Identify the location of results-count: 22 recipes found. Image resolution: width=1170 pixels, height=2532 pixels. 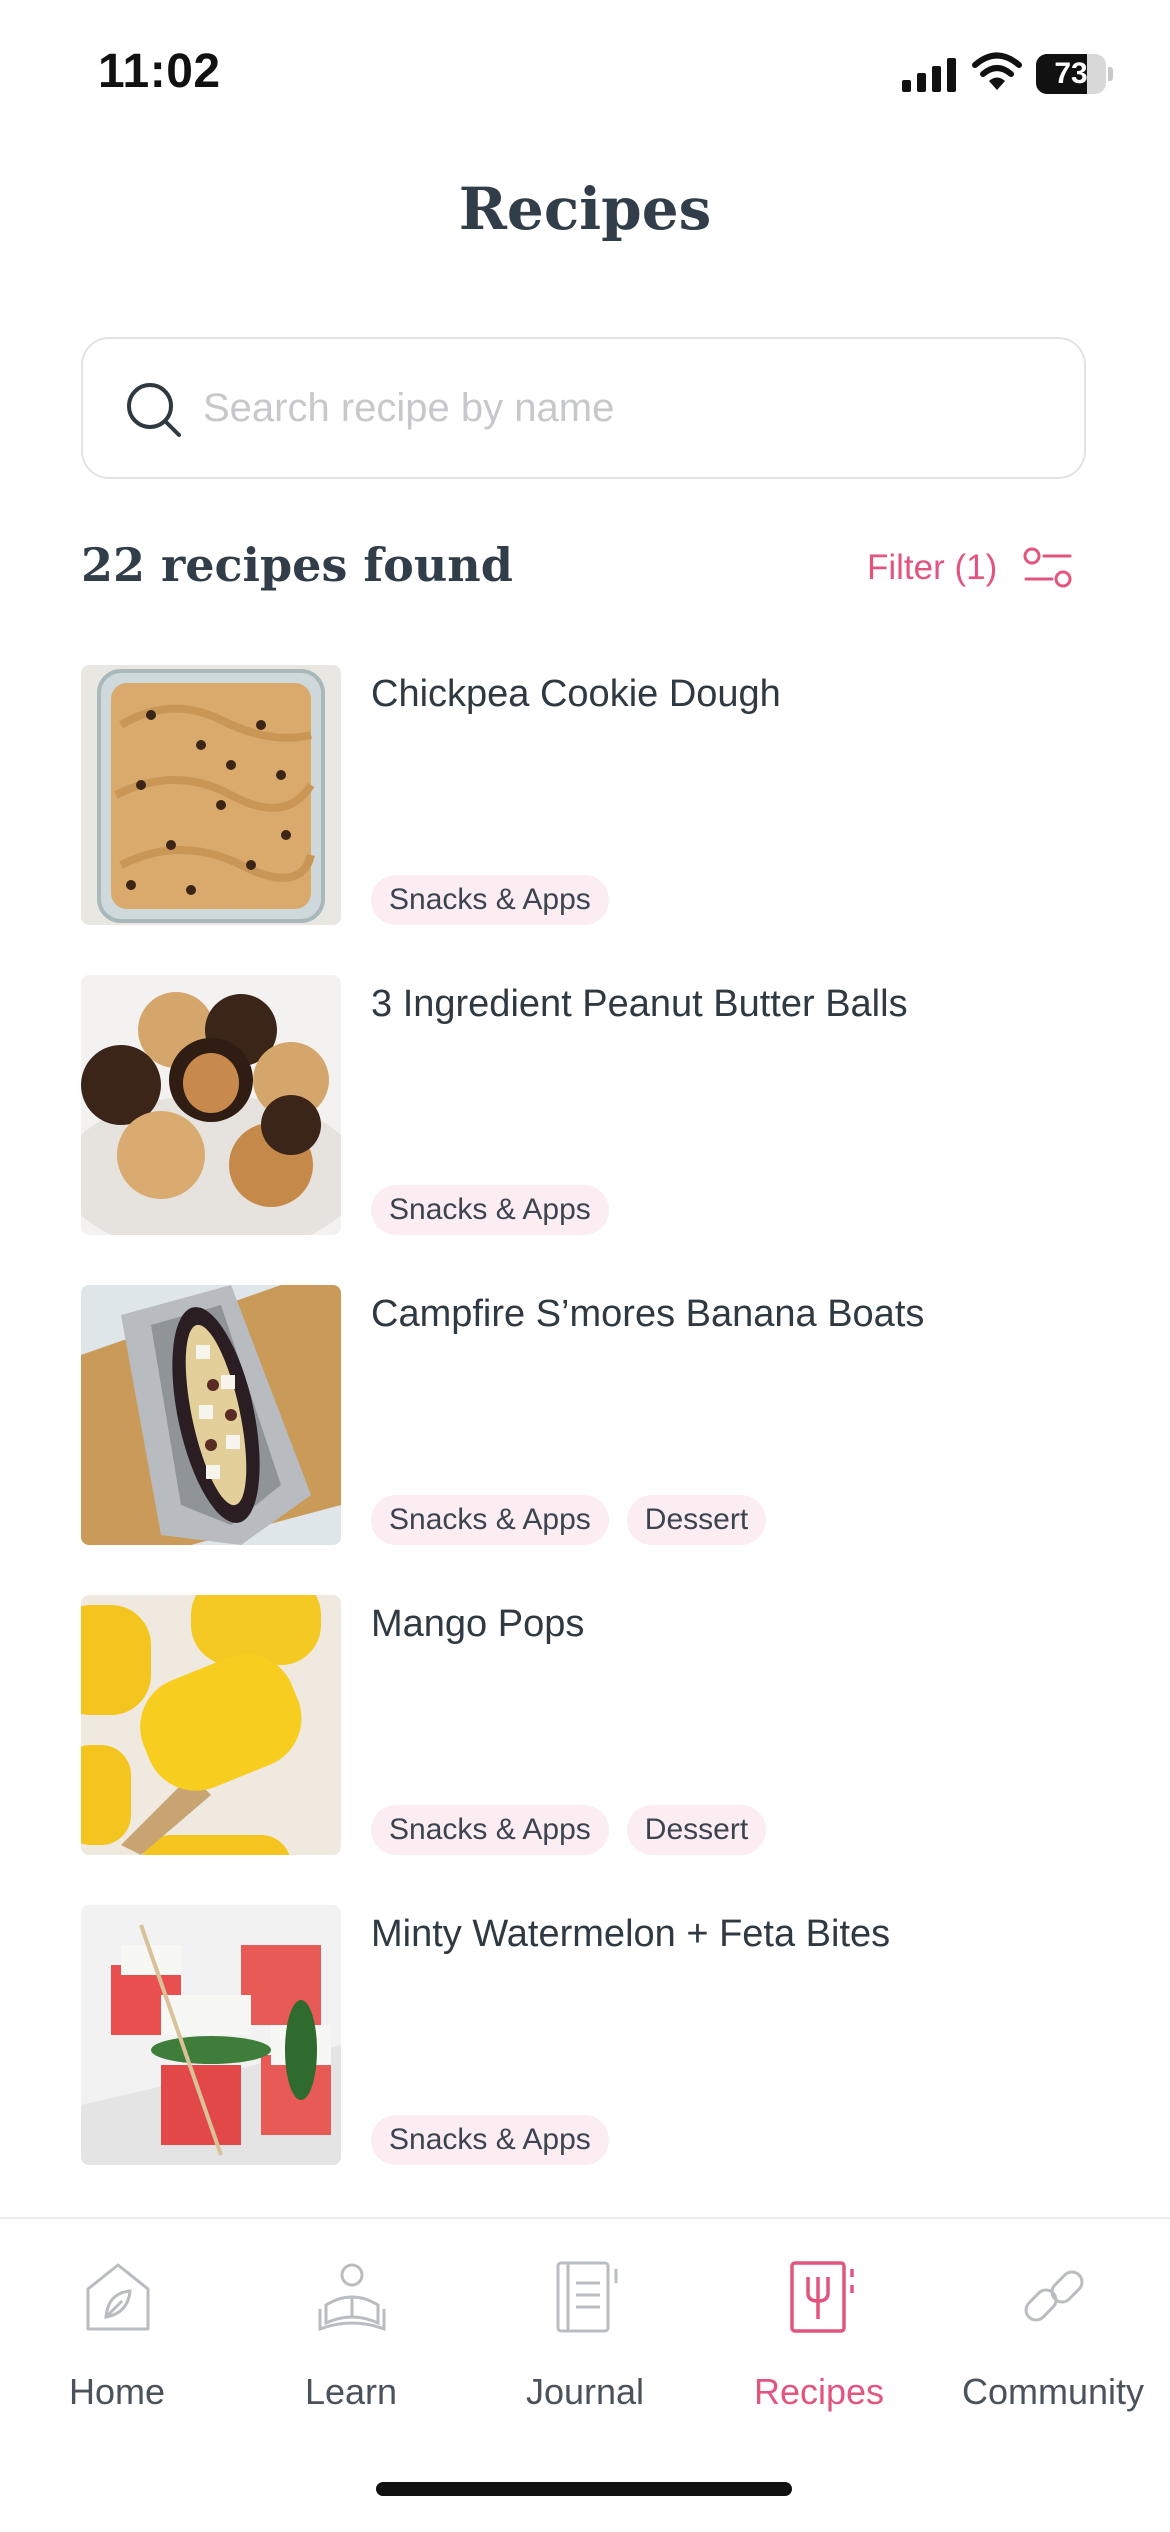
(297, 565).